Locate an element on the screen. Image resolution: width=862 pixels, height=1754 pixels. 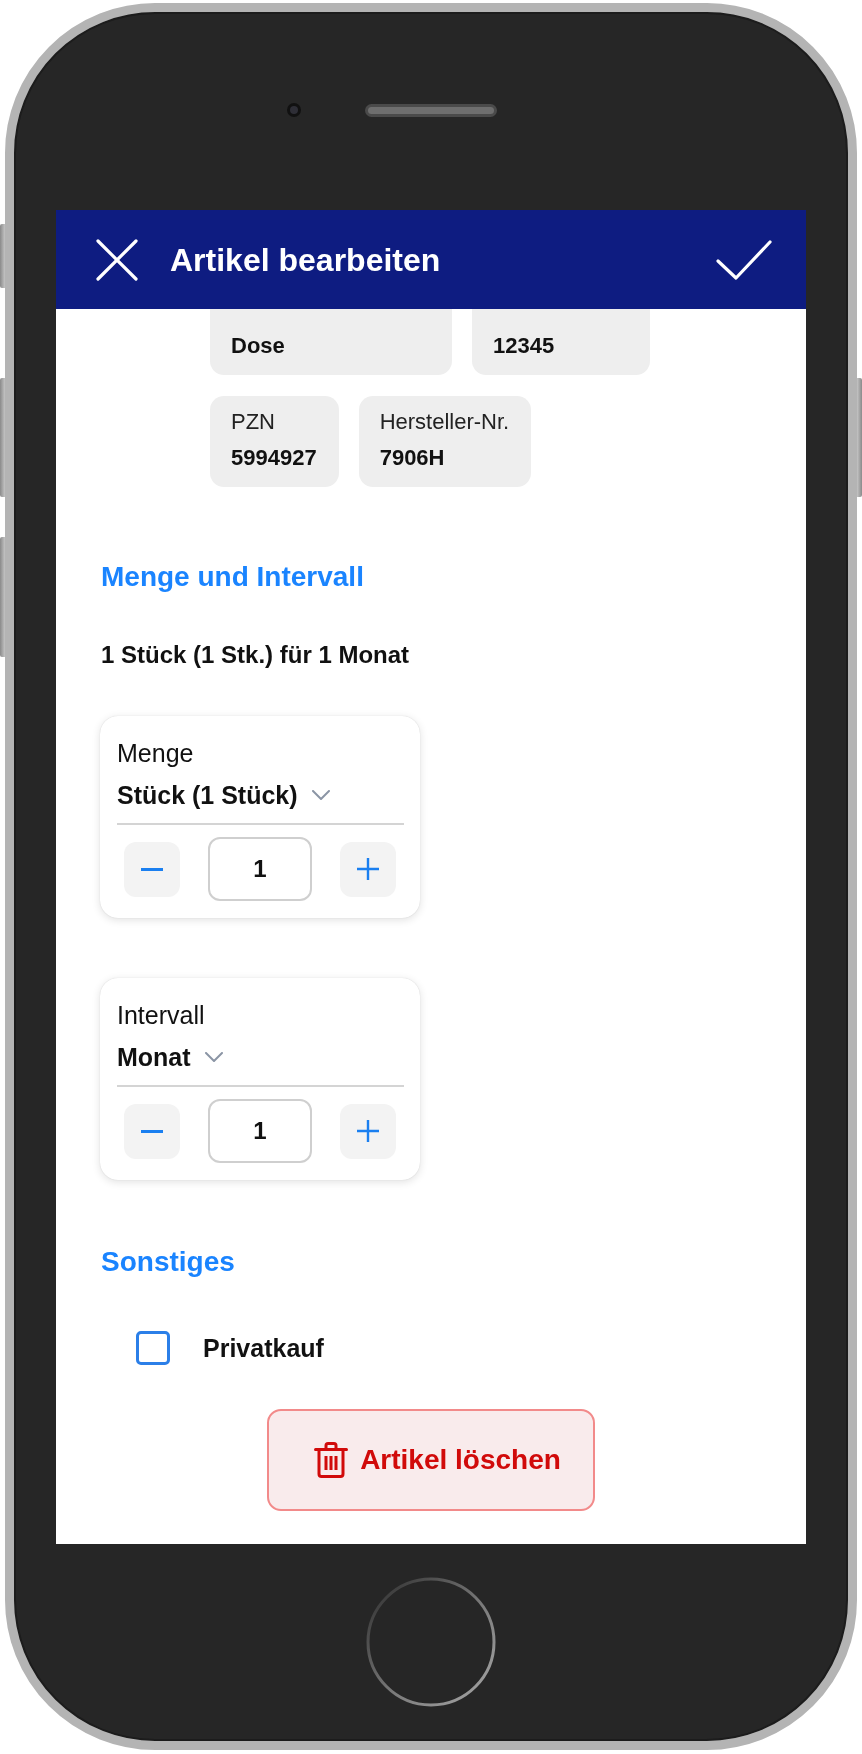
attribute-label: PZN is located at coordinates (253, 422).